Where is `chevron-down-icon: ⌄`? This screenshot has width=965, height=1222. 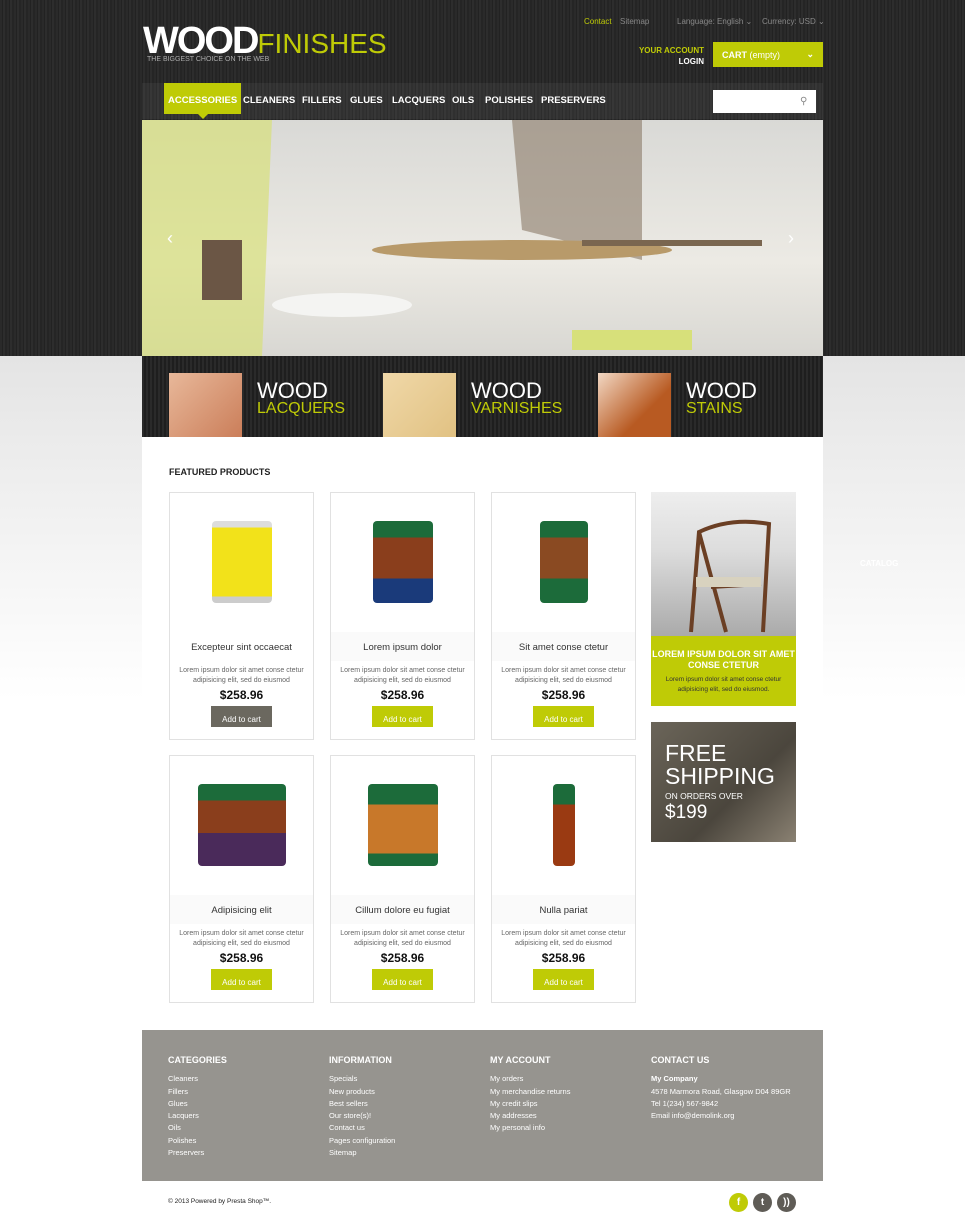 chevron-down-icon: ⌄ is located at coordinates (810, 54).